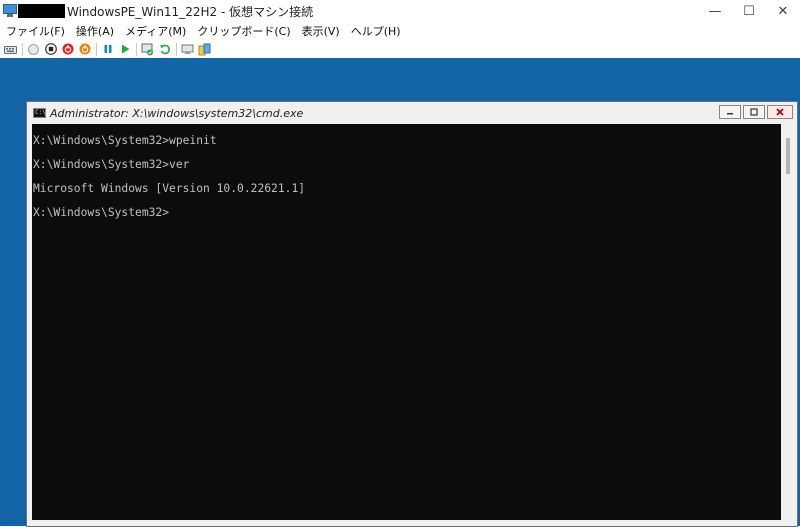 The height and width of the screenshot is (527, 800). I want to click on toolbar, so click(400, 49).